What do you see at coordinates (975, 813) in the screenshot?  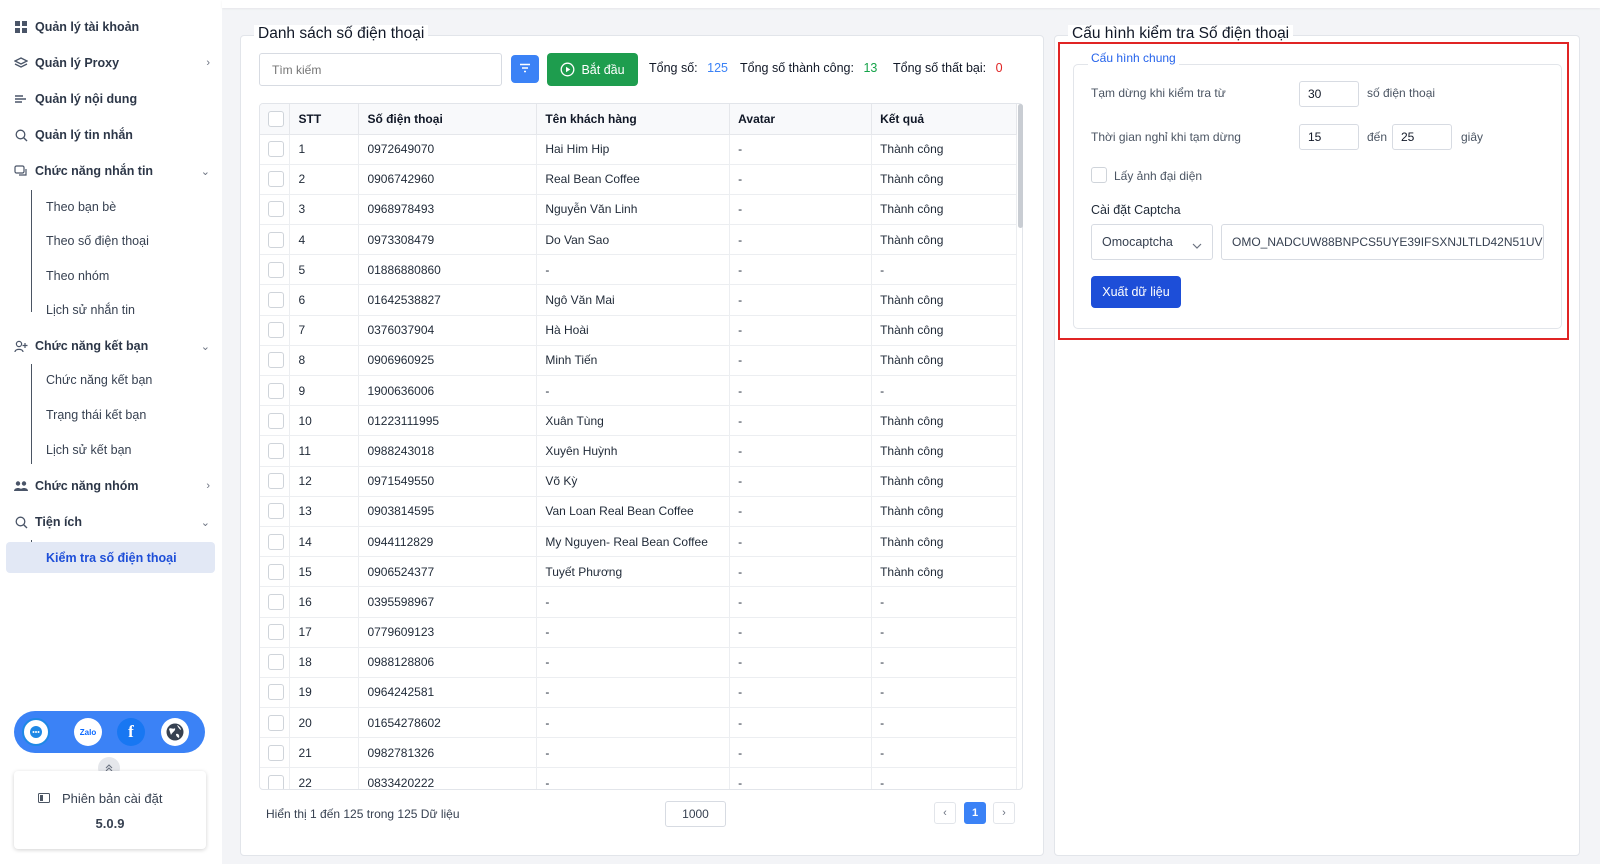 I see `page-button-current: 1` at bounding box center [975, 813].